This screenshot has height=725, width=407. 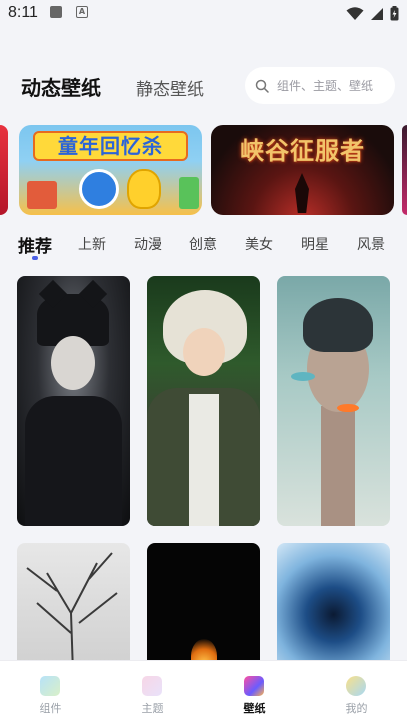 What do you see at coordinates (302, 193) in the screenshot?
I see `banner-tower-image` at bounding box center [302, 193].